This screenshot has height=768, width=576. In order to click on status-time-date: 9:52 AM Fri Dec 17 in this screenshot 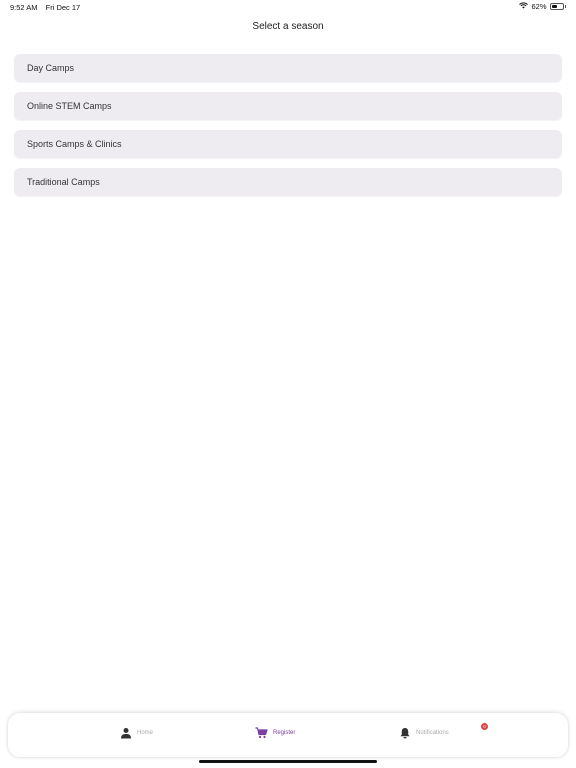, I will do `click(48, 7)`.